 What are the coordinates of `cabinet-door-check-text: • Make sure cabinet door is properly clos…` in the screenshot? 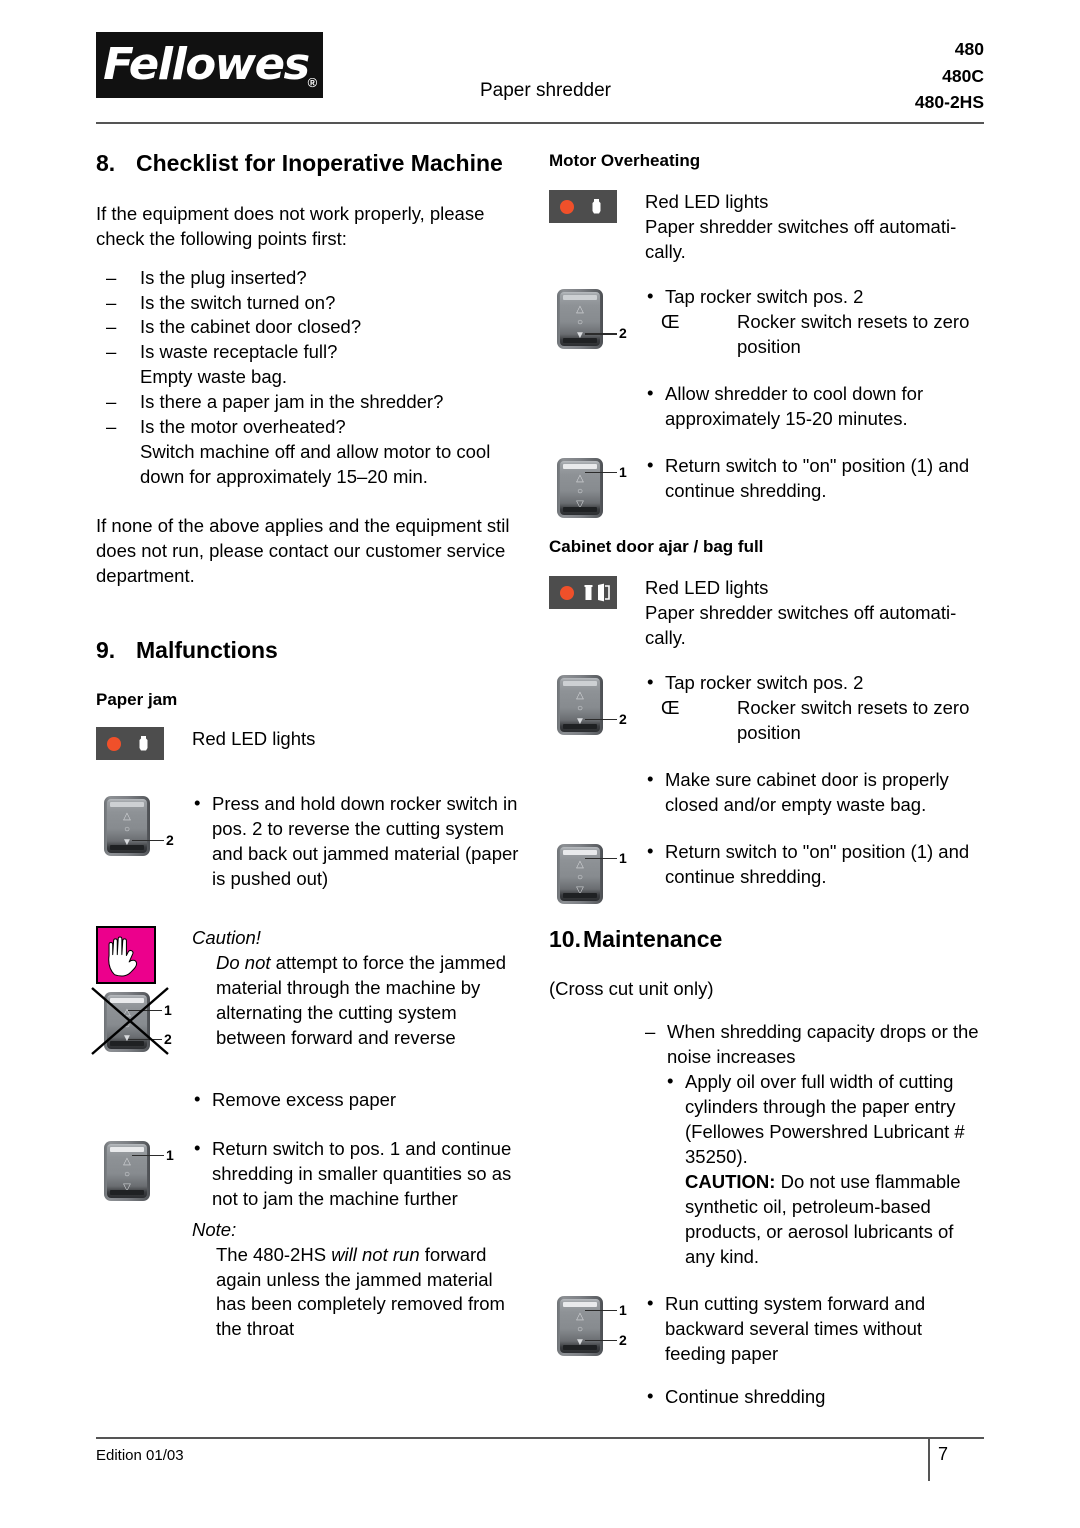 It's located at (815, 793).